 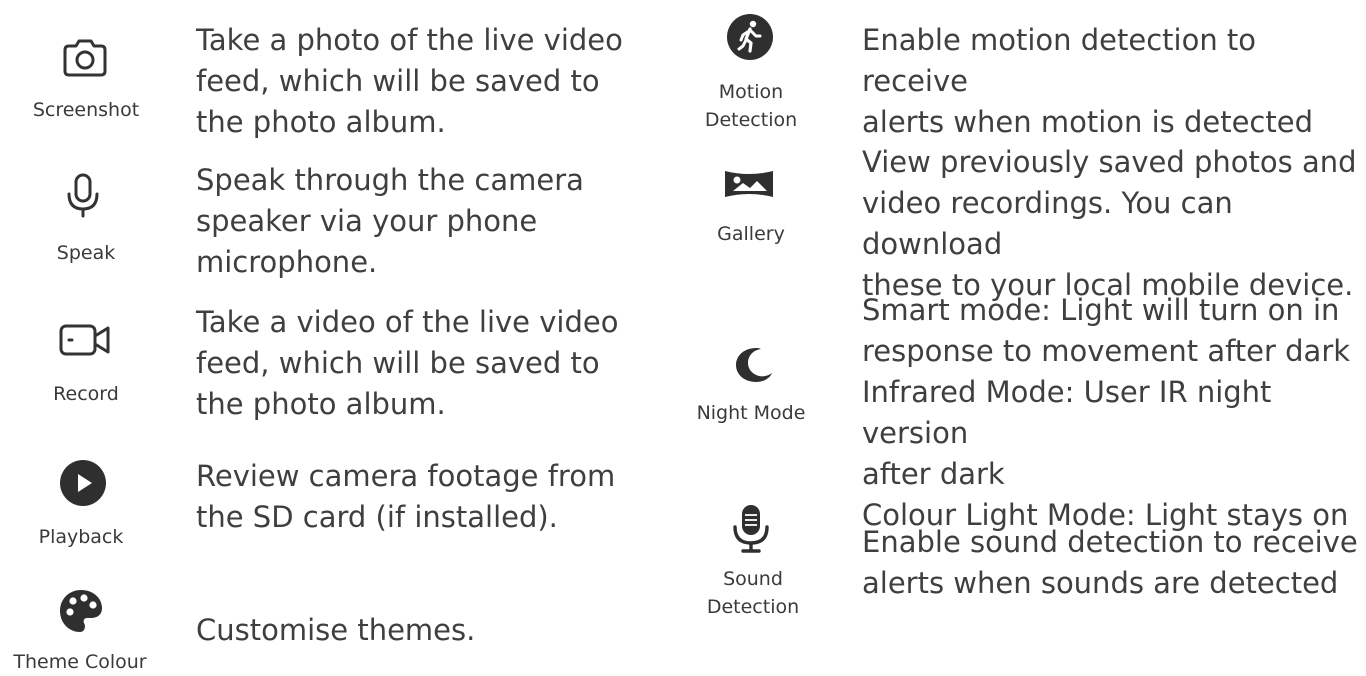 I want to click on microphone-icon, so click(x=83, y=195).